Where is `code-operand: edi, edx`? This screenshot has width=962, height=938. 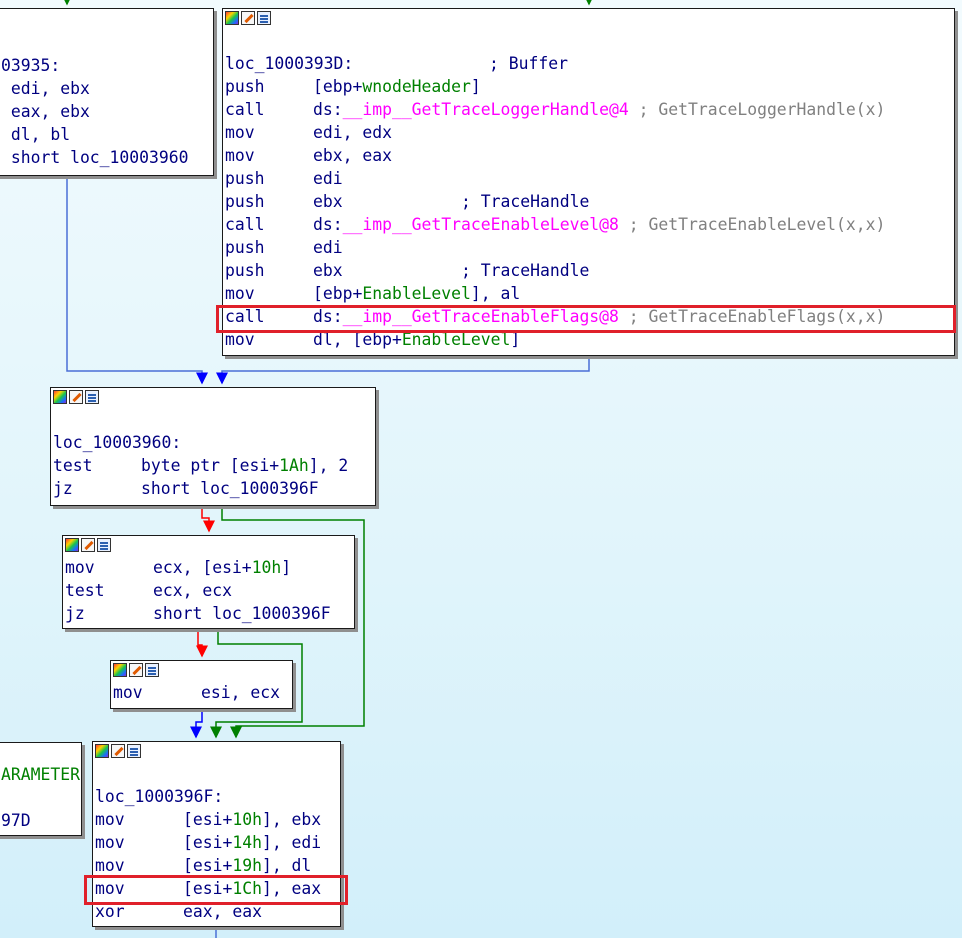
code-operand: edi, edx is located at coordinates (352, 132).